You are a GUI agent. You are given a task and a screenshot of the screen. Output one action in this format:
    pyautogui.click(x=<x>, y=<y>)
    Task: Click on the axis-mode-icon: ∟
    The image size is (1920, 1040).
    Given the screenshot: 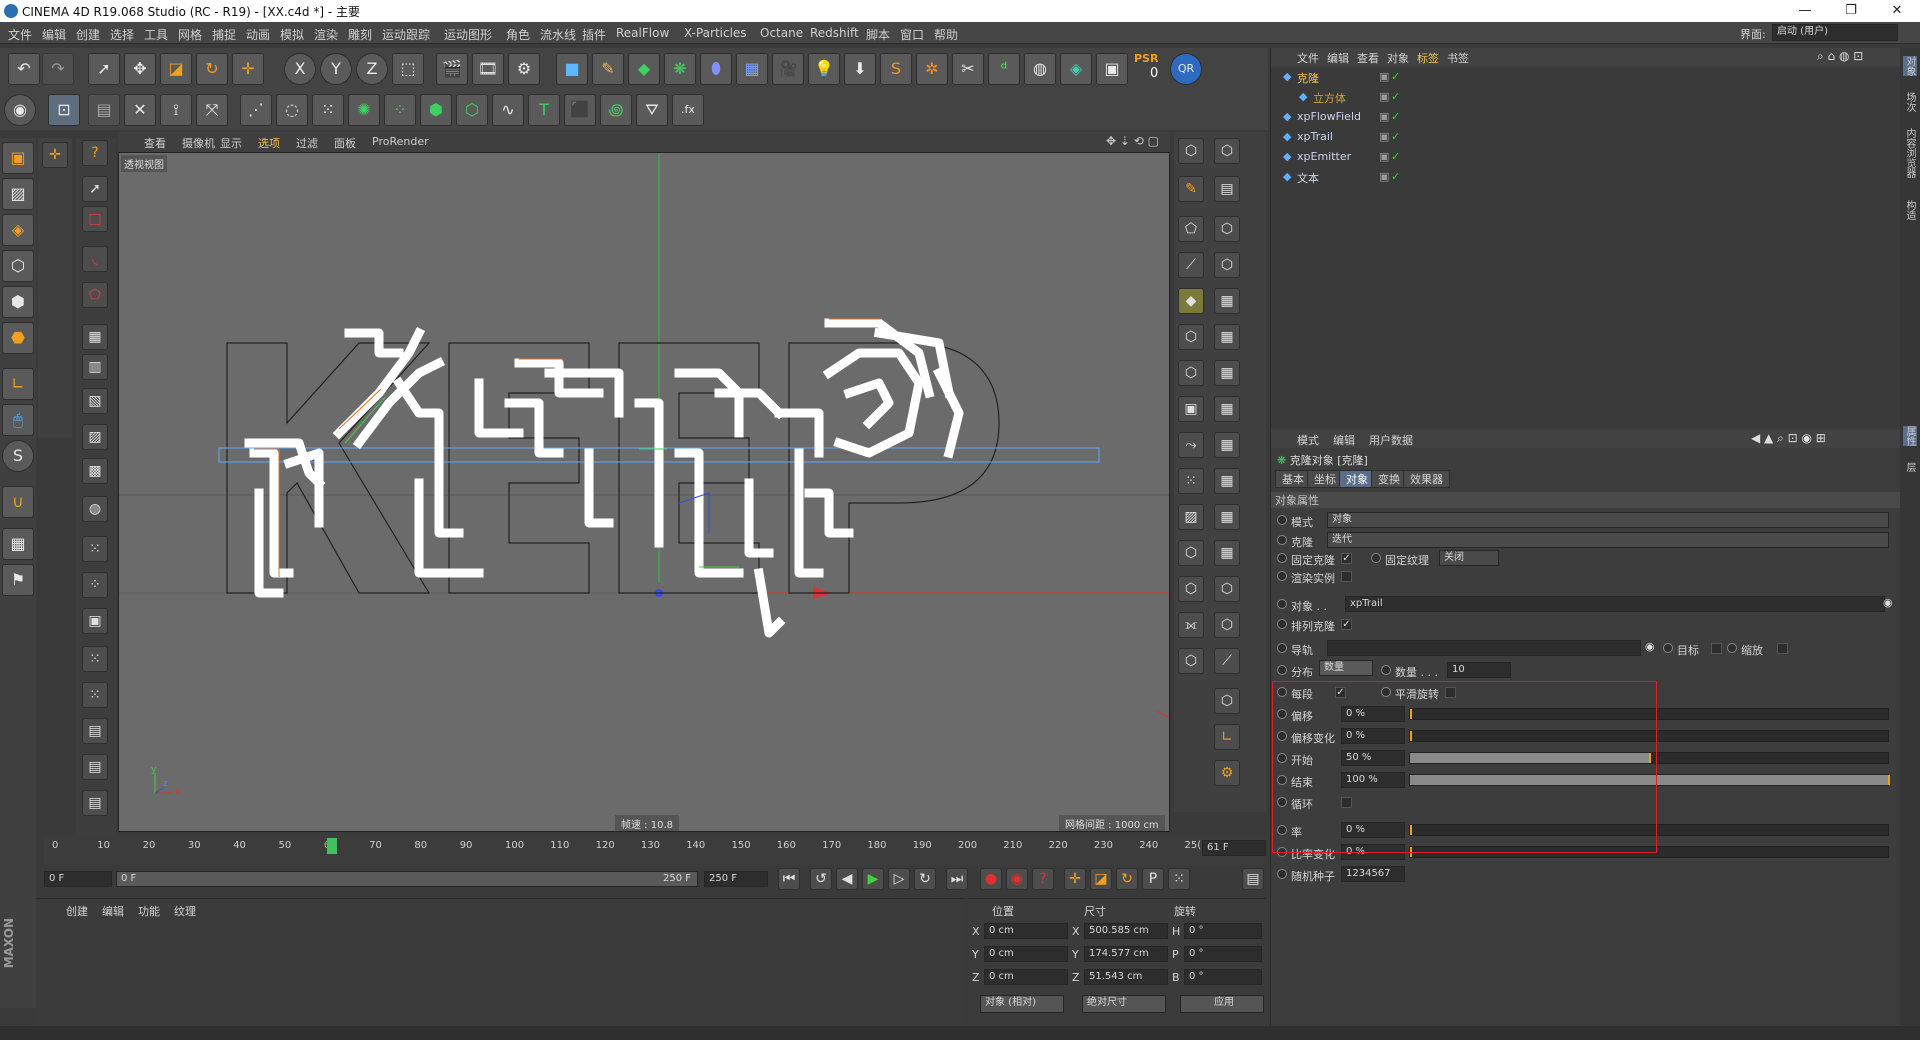 What is the action you would take?
    pyautogui.click(x=18, y=384)
    